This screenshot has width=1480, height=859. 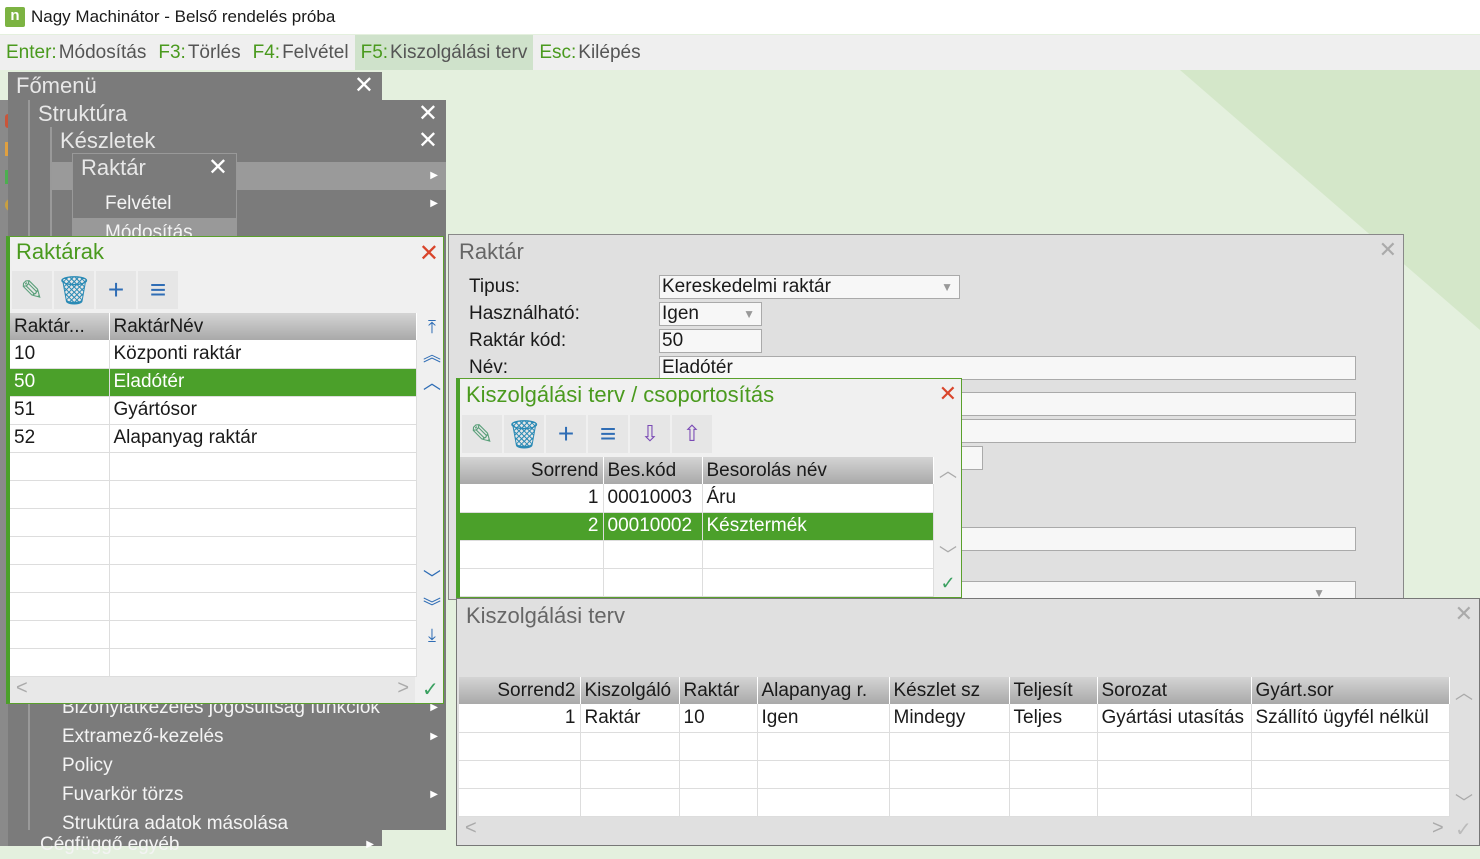 I want to click on fkey-button: F4: Felvétel, so click(x=301, y=52).